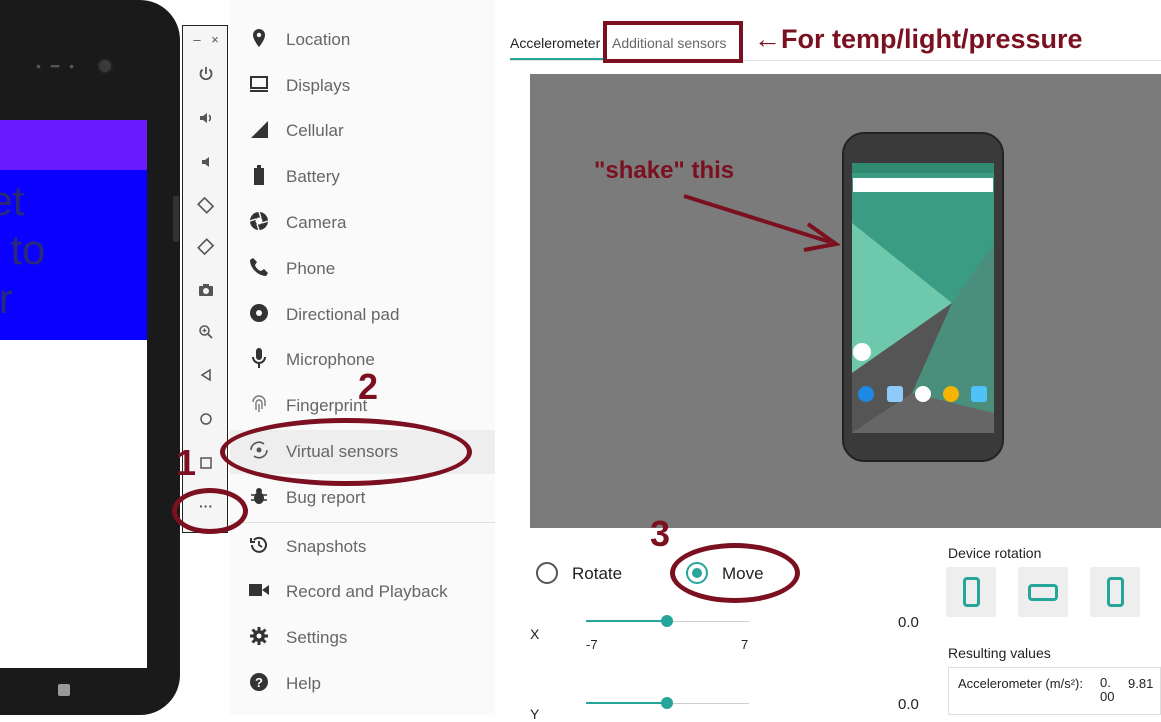 The image size is (1161, 722). What do you see at coordinates (206, 249) in the screenshot?
I see `rotate-right-icon` at bounding box center [206, 249].